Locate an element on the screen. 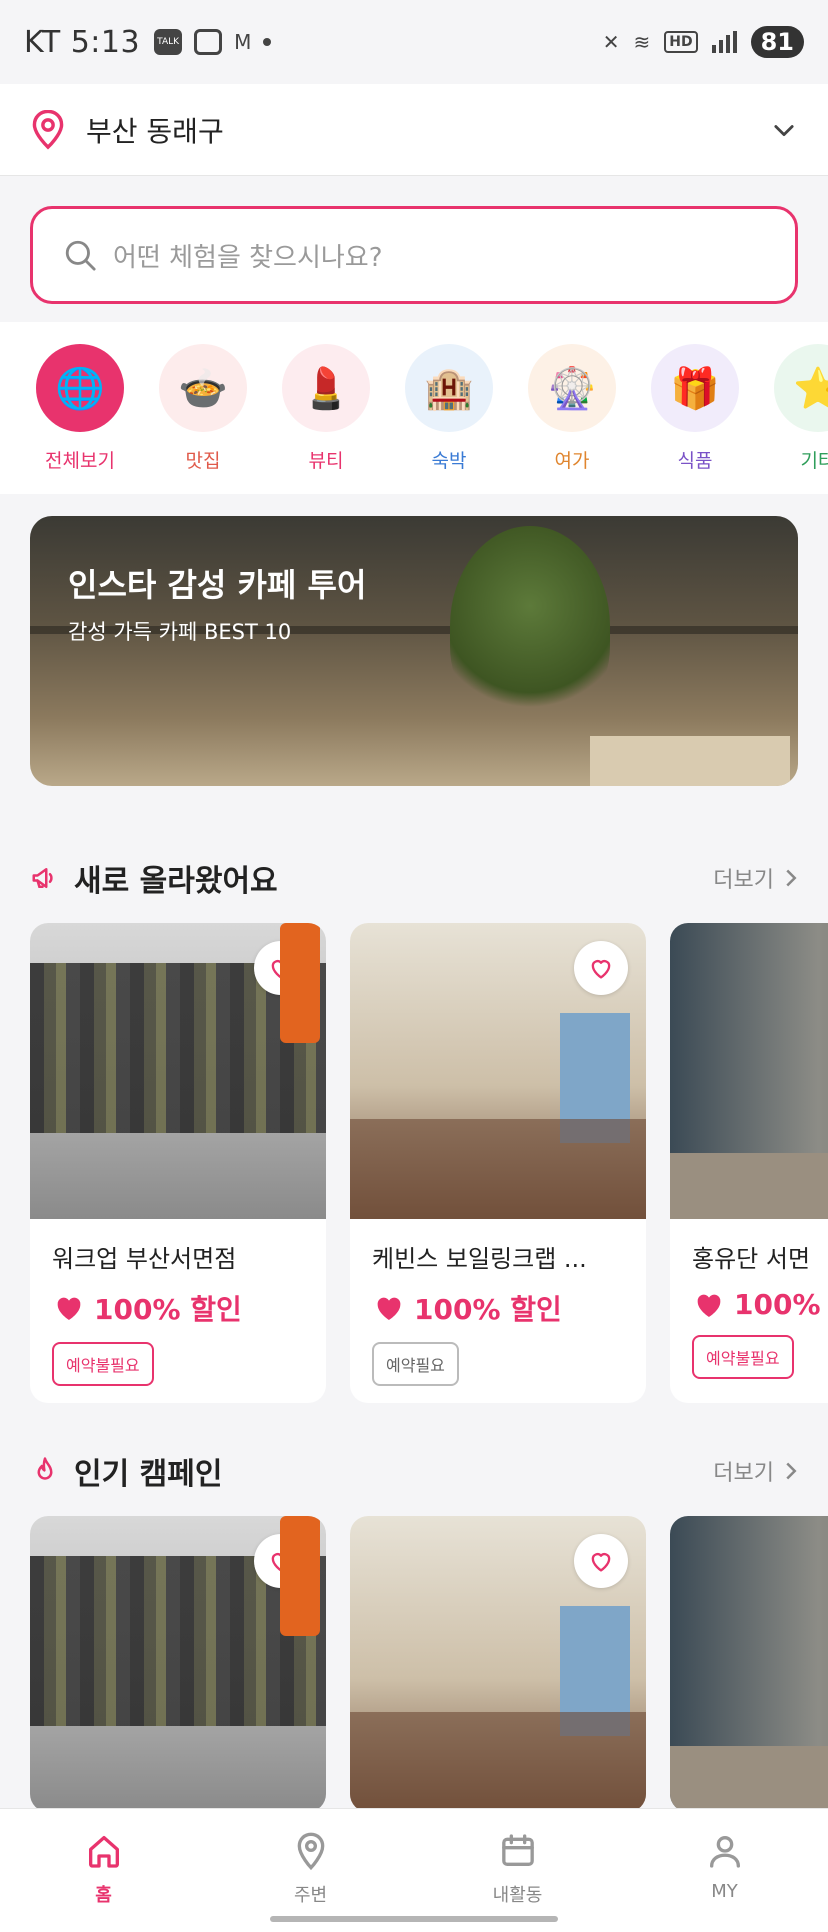  nav-item: 주변 is located at coordinates (310, 1870).